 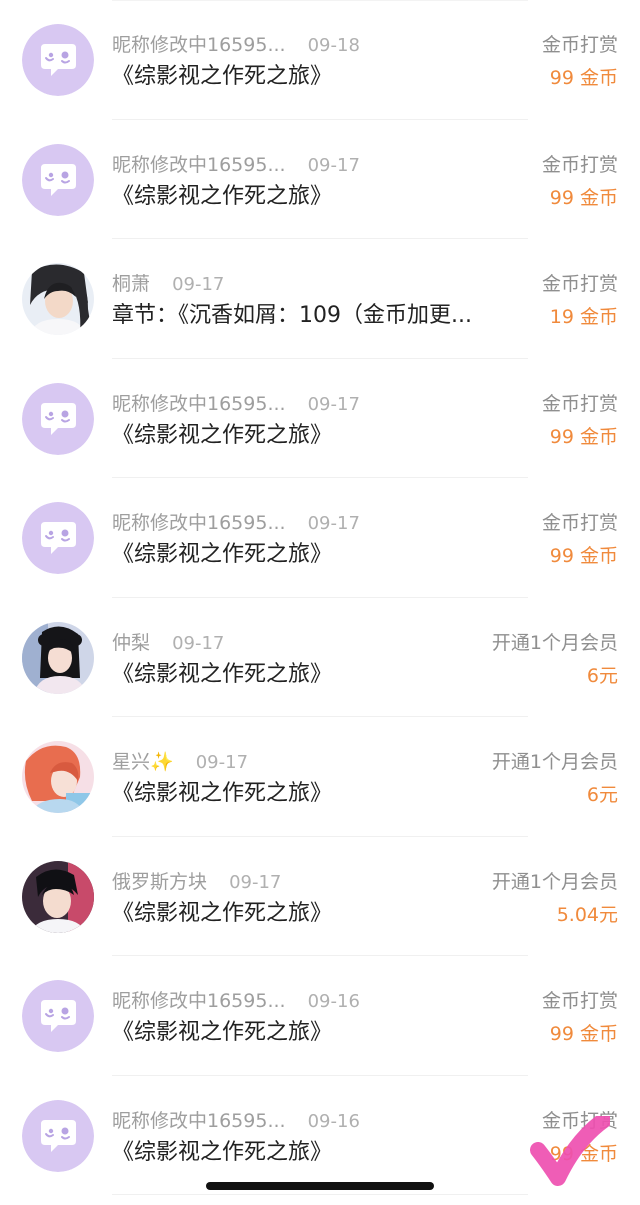 What do you see at coordinates (320, 897) in the screenshot?
I see `list-item: 俄罗斯方块 09-17 《综影视之作死之旅》 开通1个月会员 5.04元` at bounding box center [320, 897].